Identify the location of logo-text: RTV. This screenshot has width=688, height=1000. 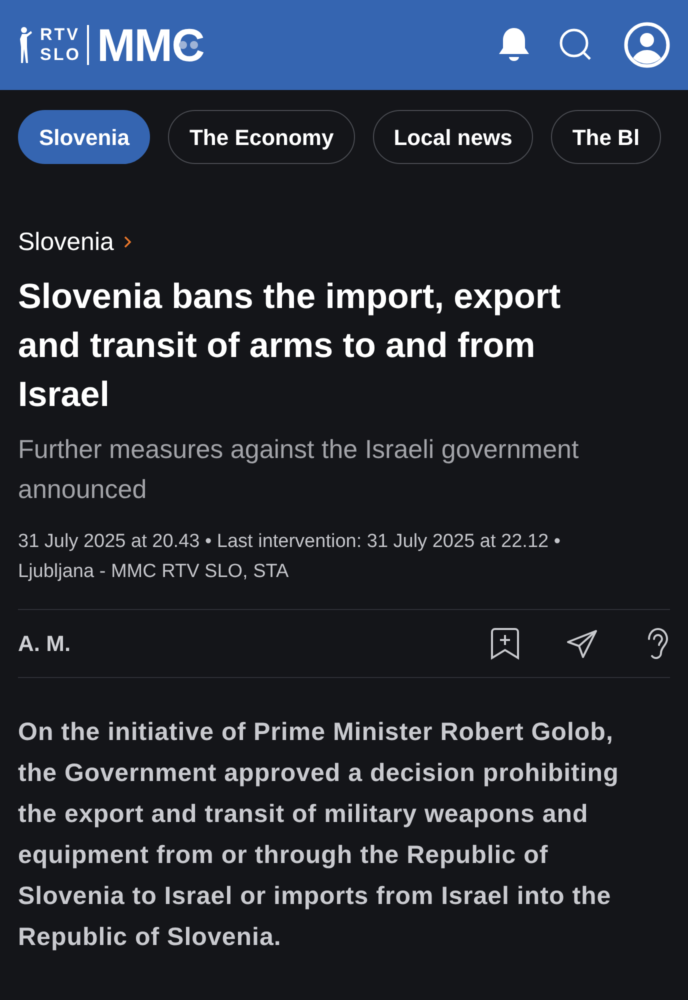
(60, 35).